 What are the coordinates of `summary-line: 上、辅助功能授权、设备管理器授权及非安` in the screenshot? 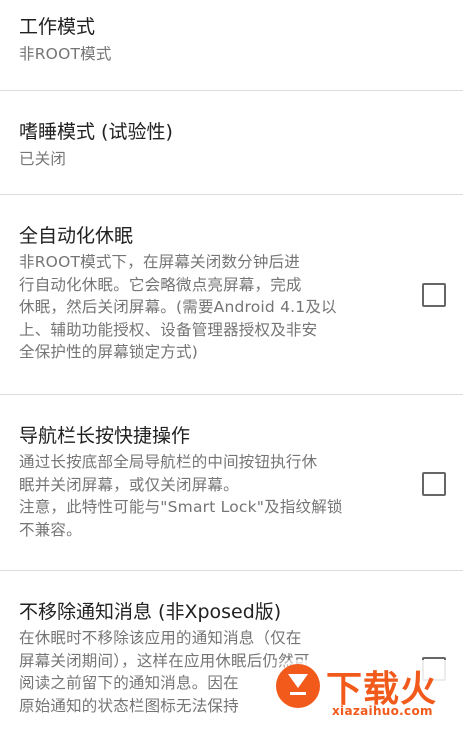 It's located at (168, 329).